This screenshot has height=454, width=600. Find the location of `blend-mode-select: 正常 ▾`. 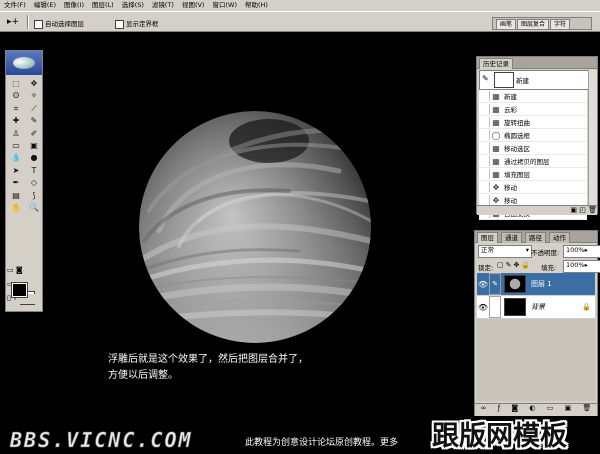

blend-mode-select: 正常 ▾ is located at coordinates (505, 251).